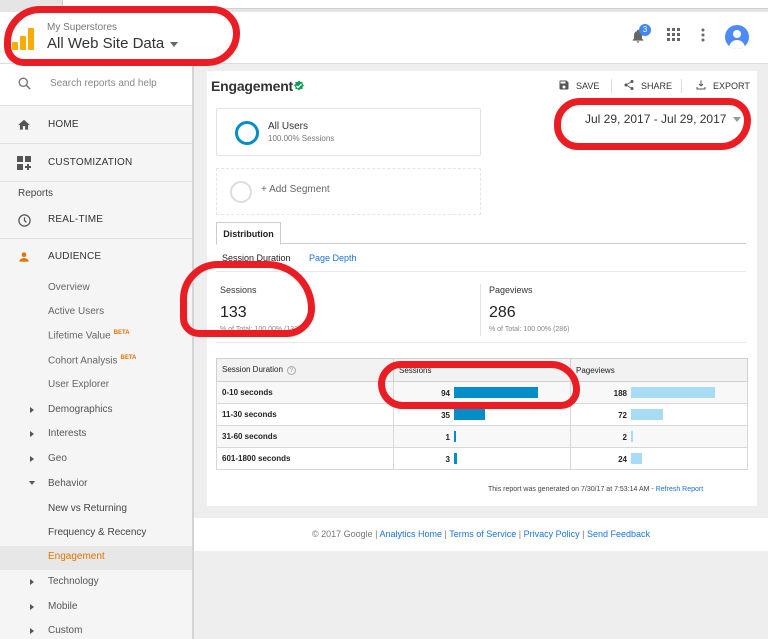 The image size is (768, 639). Describe the element at coordinates (24, 257) in the screenshot. I see `person-icon` at that location.